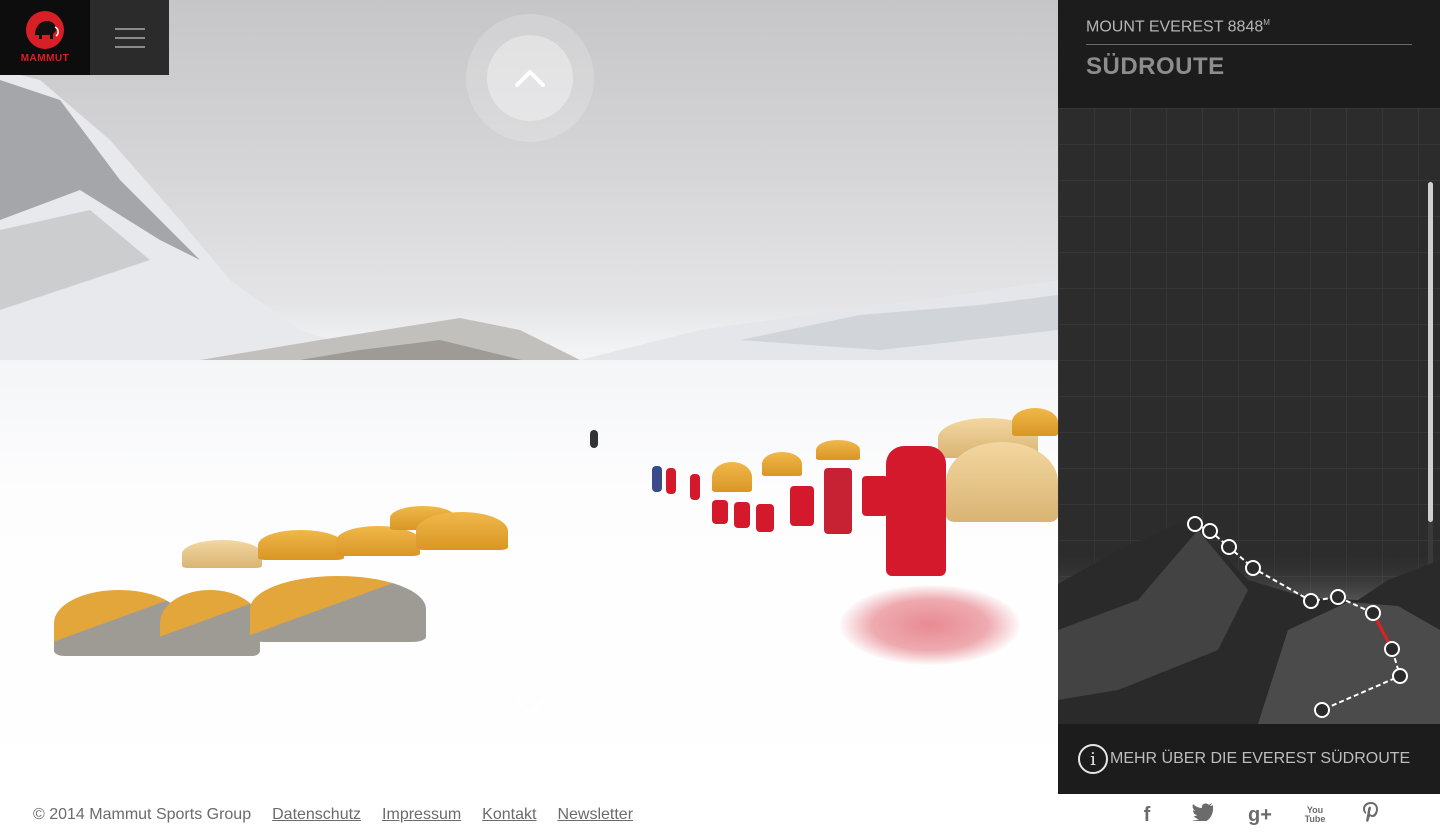  What do you see at coordinates (930, 625) in the screenshot?
I see `rope-pile` at bounding box center [930, 625].